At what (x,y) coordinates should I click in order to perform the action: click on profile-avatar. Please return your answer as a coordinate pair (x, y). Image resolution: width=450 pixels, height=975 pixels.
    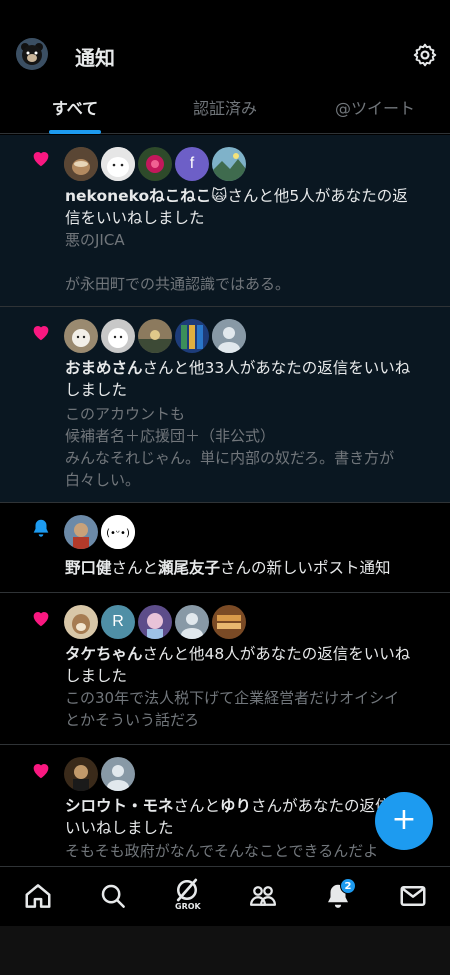
    Looking at the image, I should click on (32, 54).